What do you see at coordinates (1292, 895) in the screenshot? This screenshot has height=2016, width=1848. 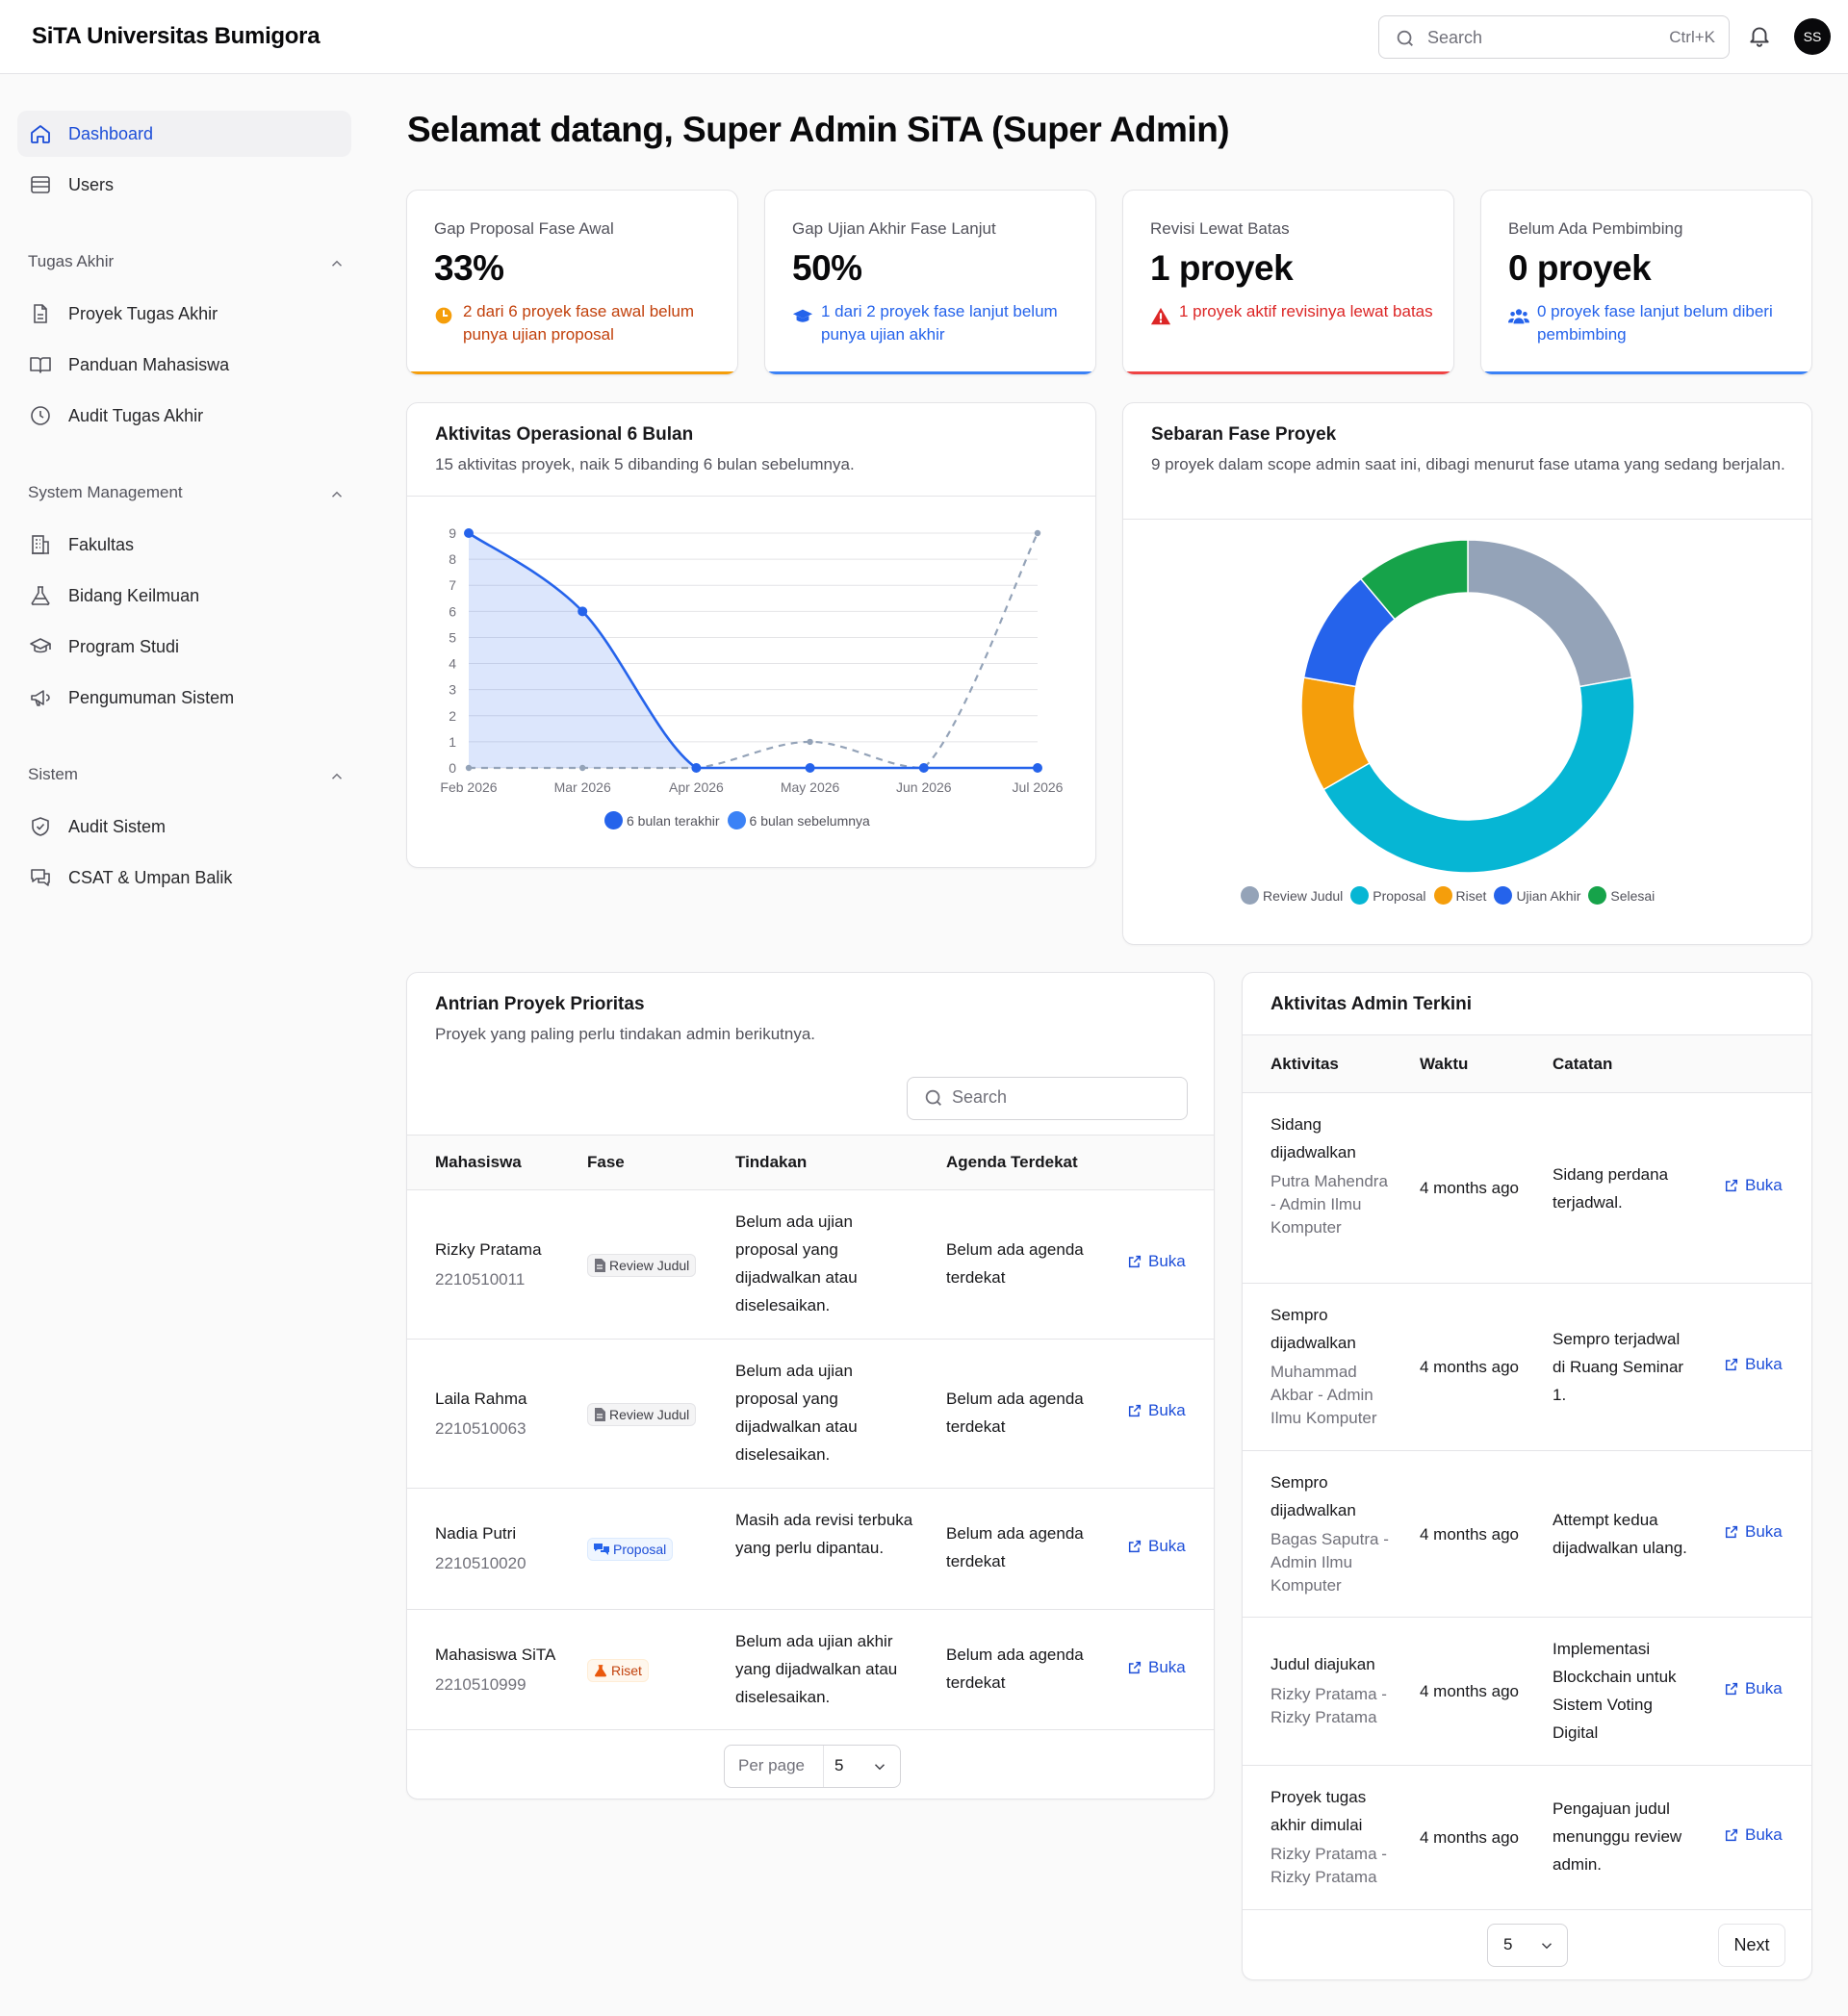 I see `legend-item: Review Judul` at bounding box center [1292, 895].